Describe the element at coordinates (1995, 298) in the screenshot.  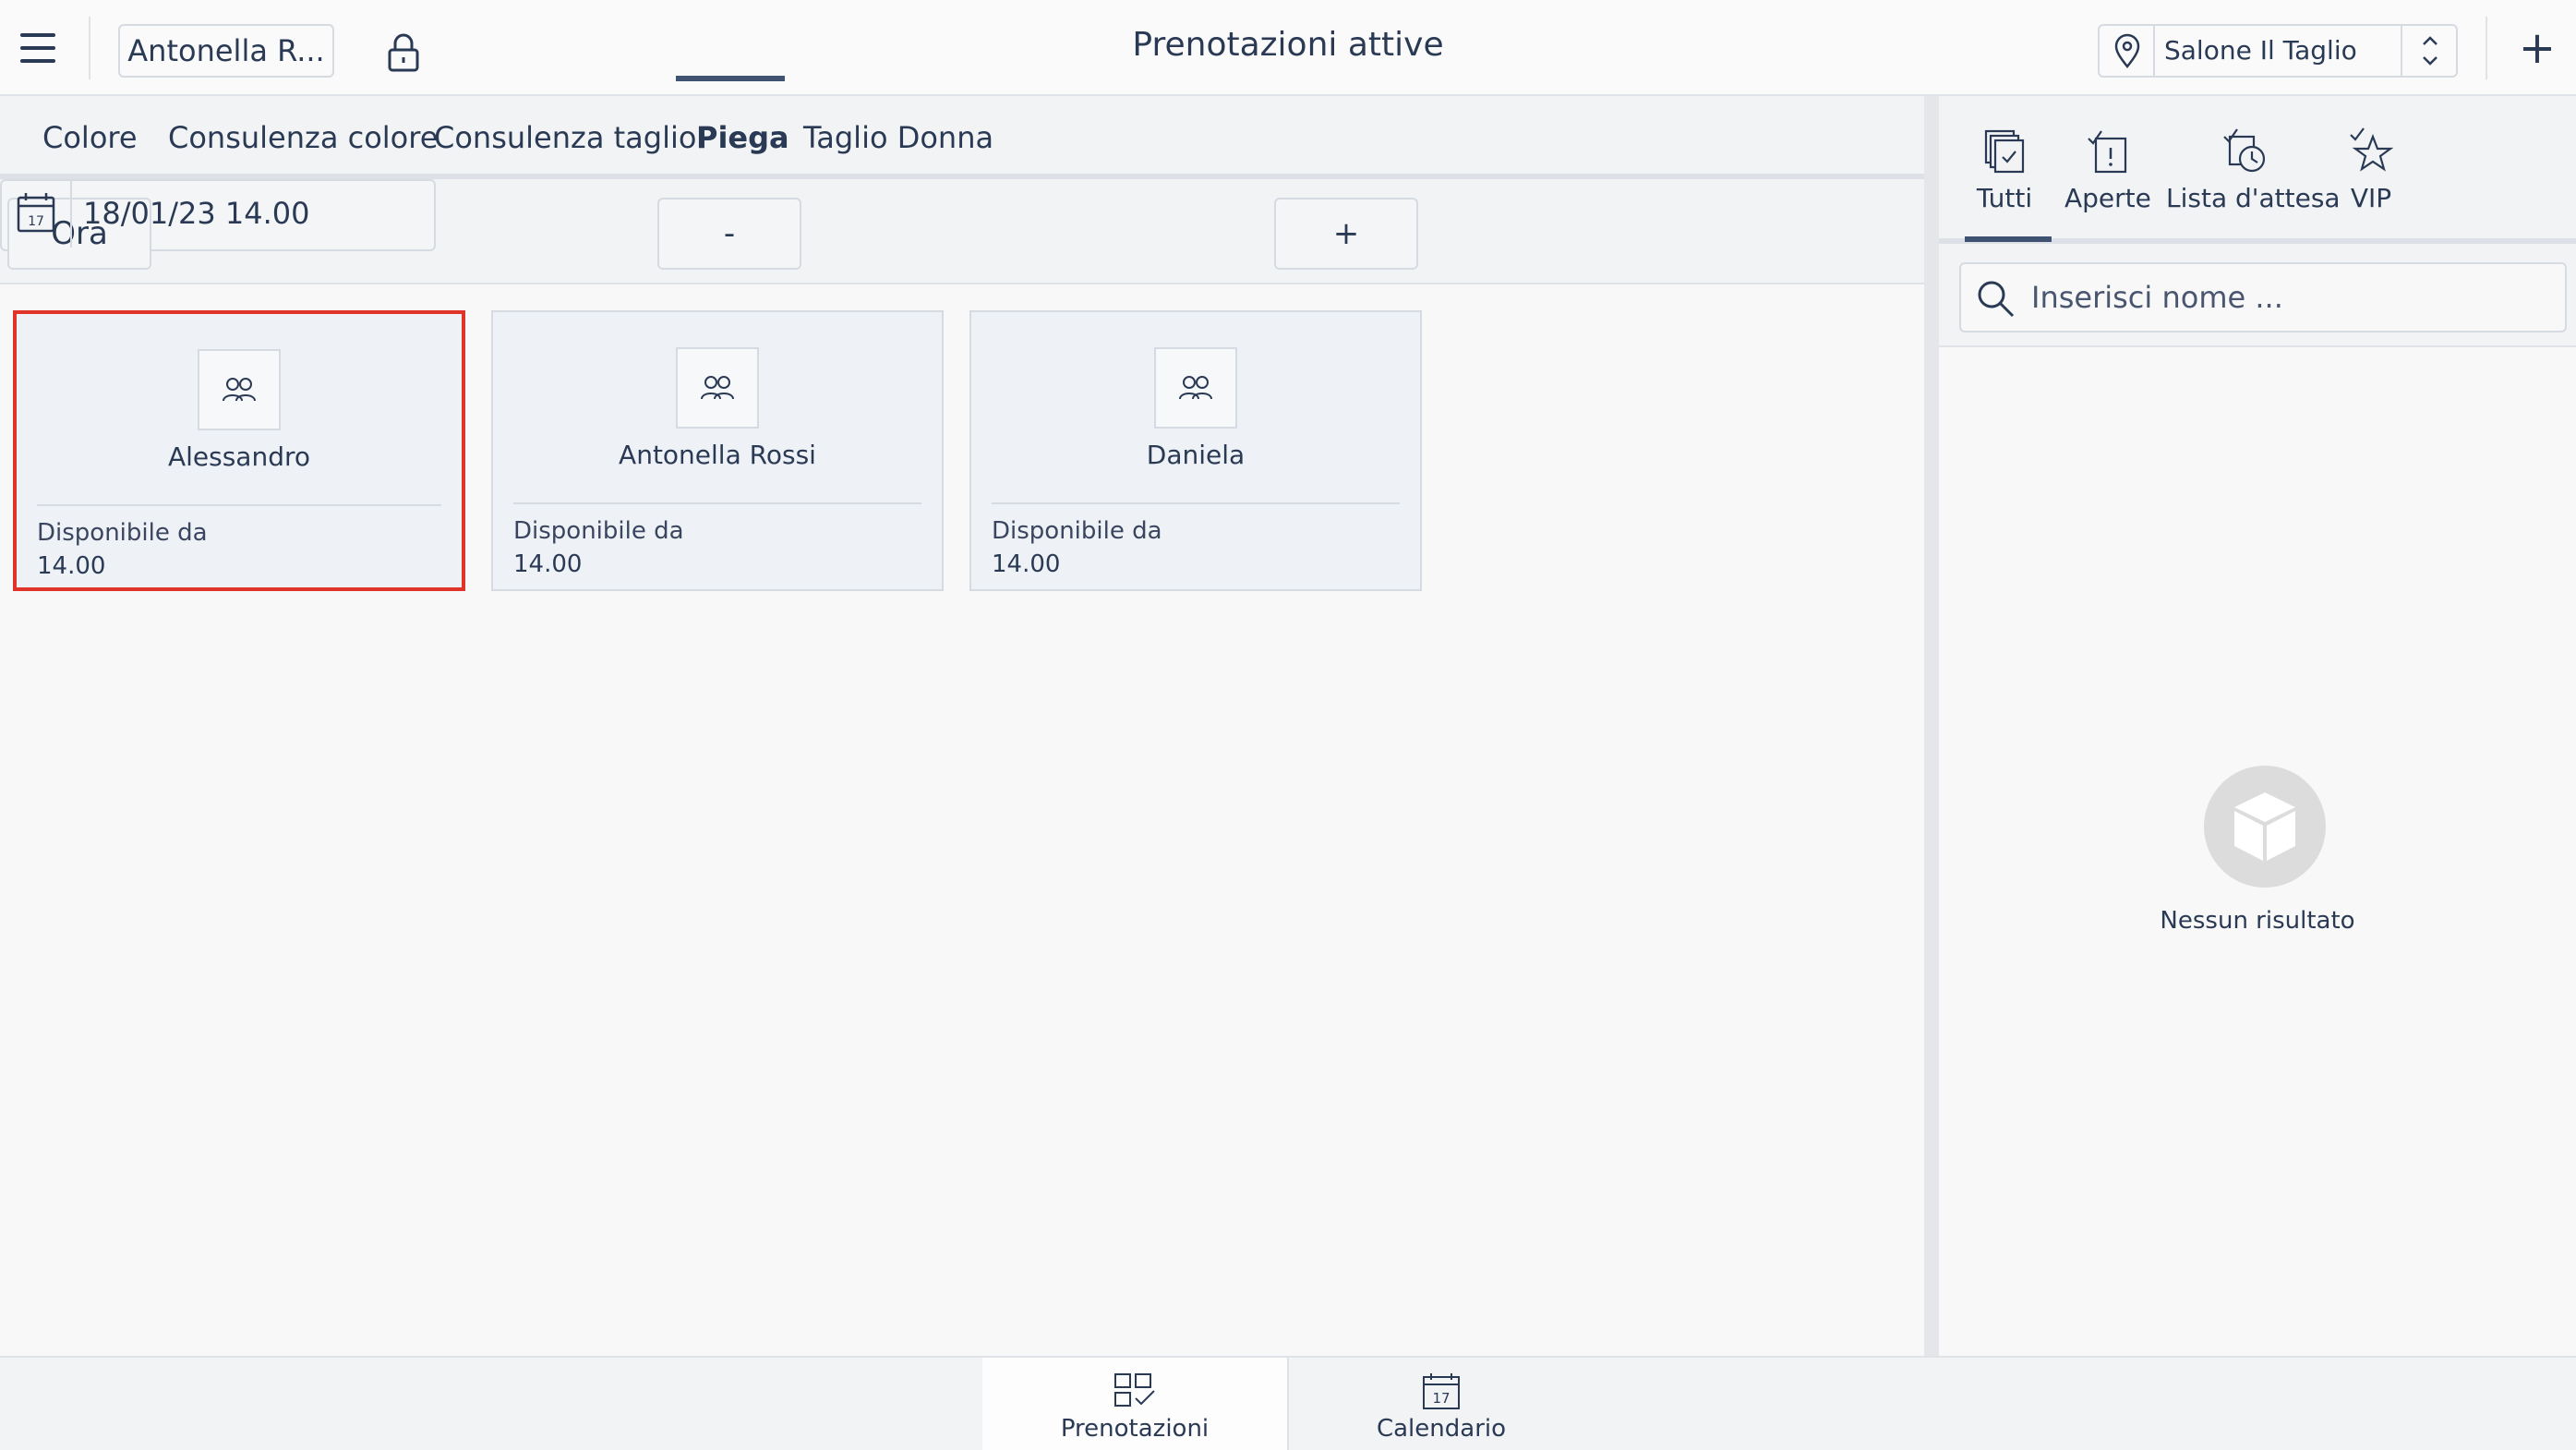
I see `search-icon` at that location.